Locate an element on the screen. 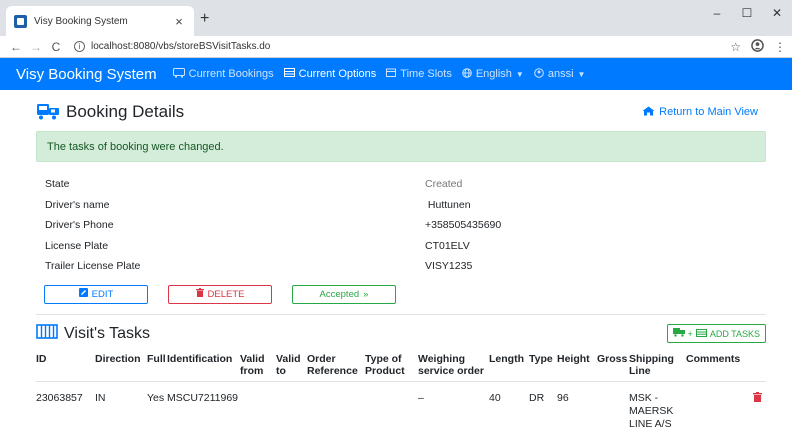 The image size is (792, 446). add-tasks-button: + ADD TASKS is located at coordinates (716, 333).